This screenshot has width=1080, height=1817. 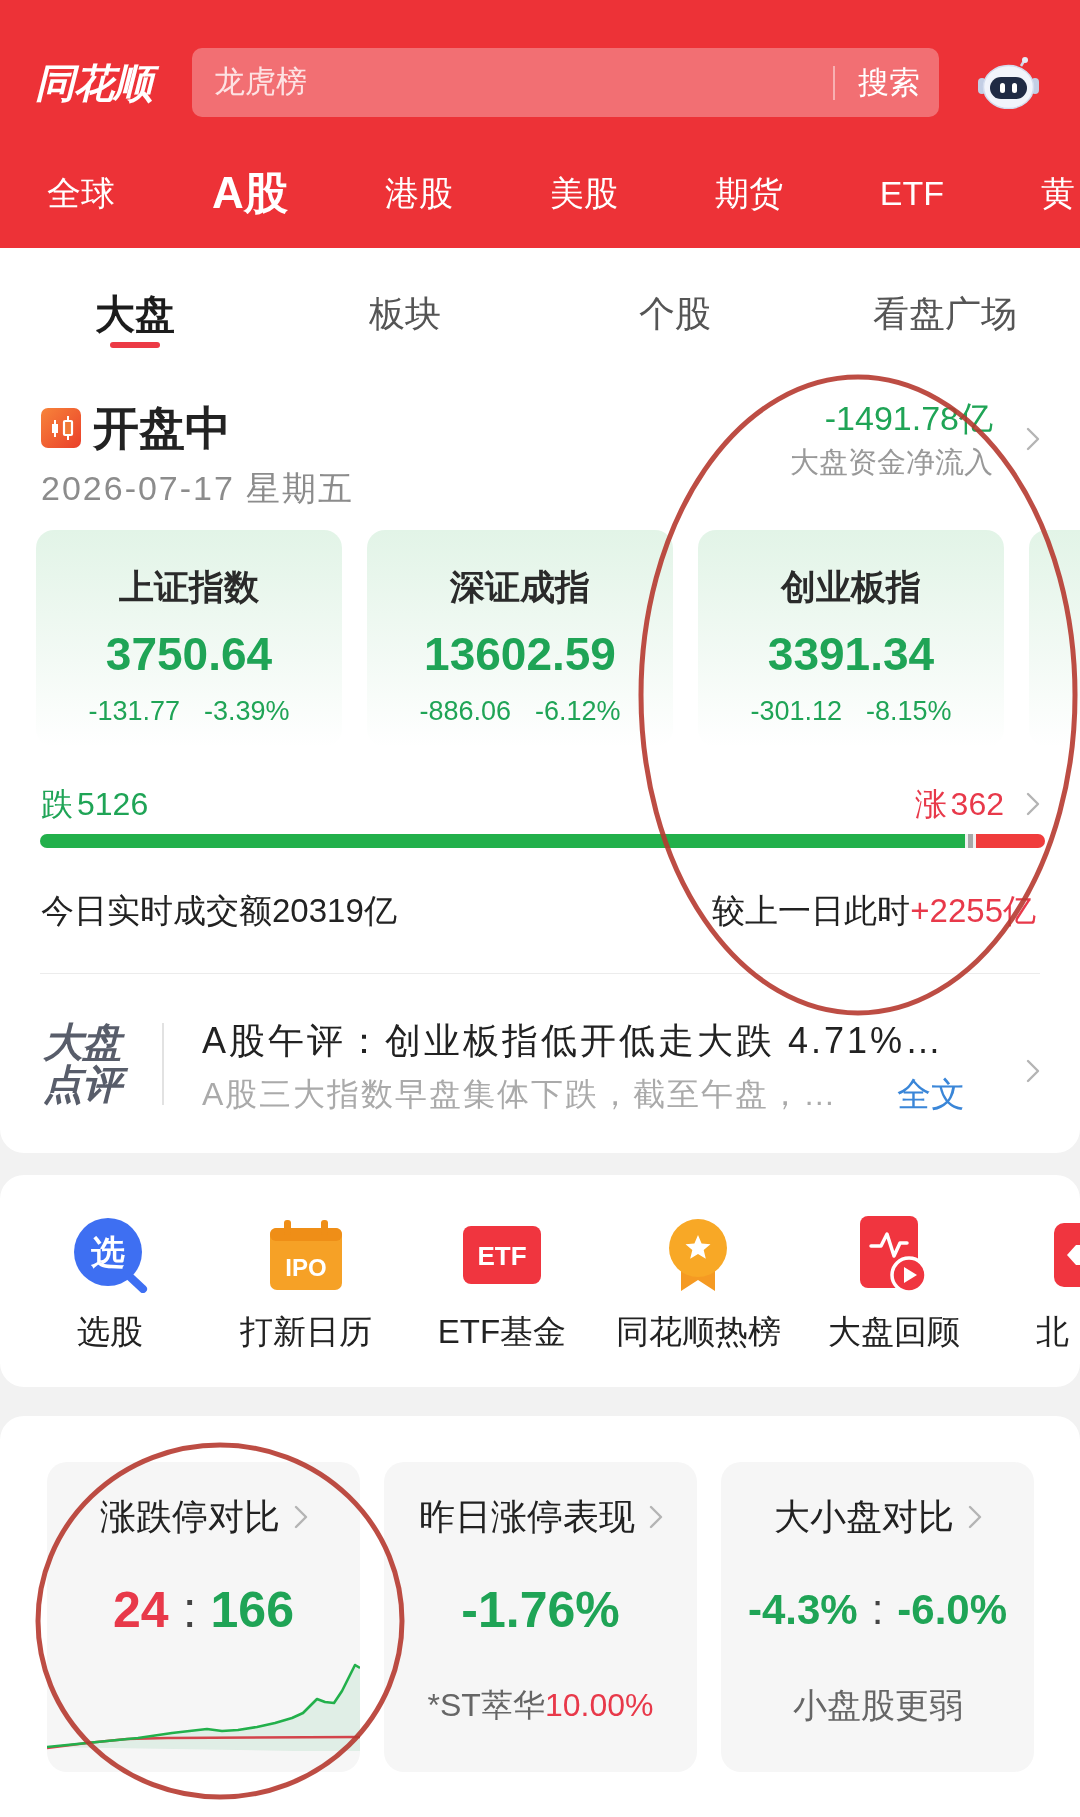 I want to click on app-logo: 同花顺, so click(x=95, y=82).